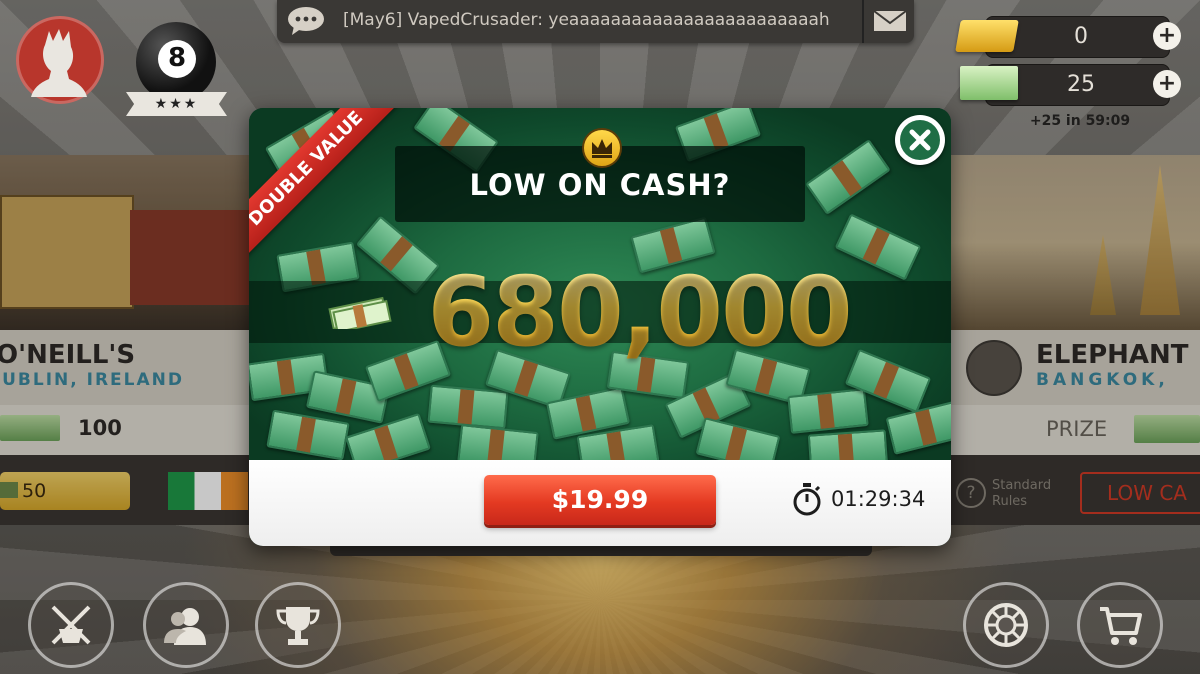 Image resolution: width=1200 pixels, height=674 pixels. What do you see at coordinates (1081, 84) in the screenshot?
I see `cash-value: 25` at bounding box center [1081, 84].